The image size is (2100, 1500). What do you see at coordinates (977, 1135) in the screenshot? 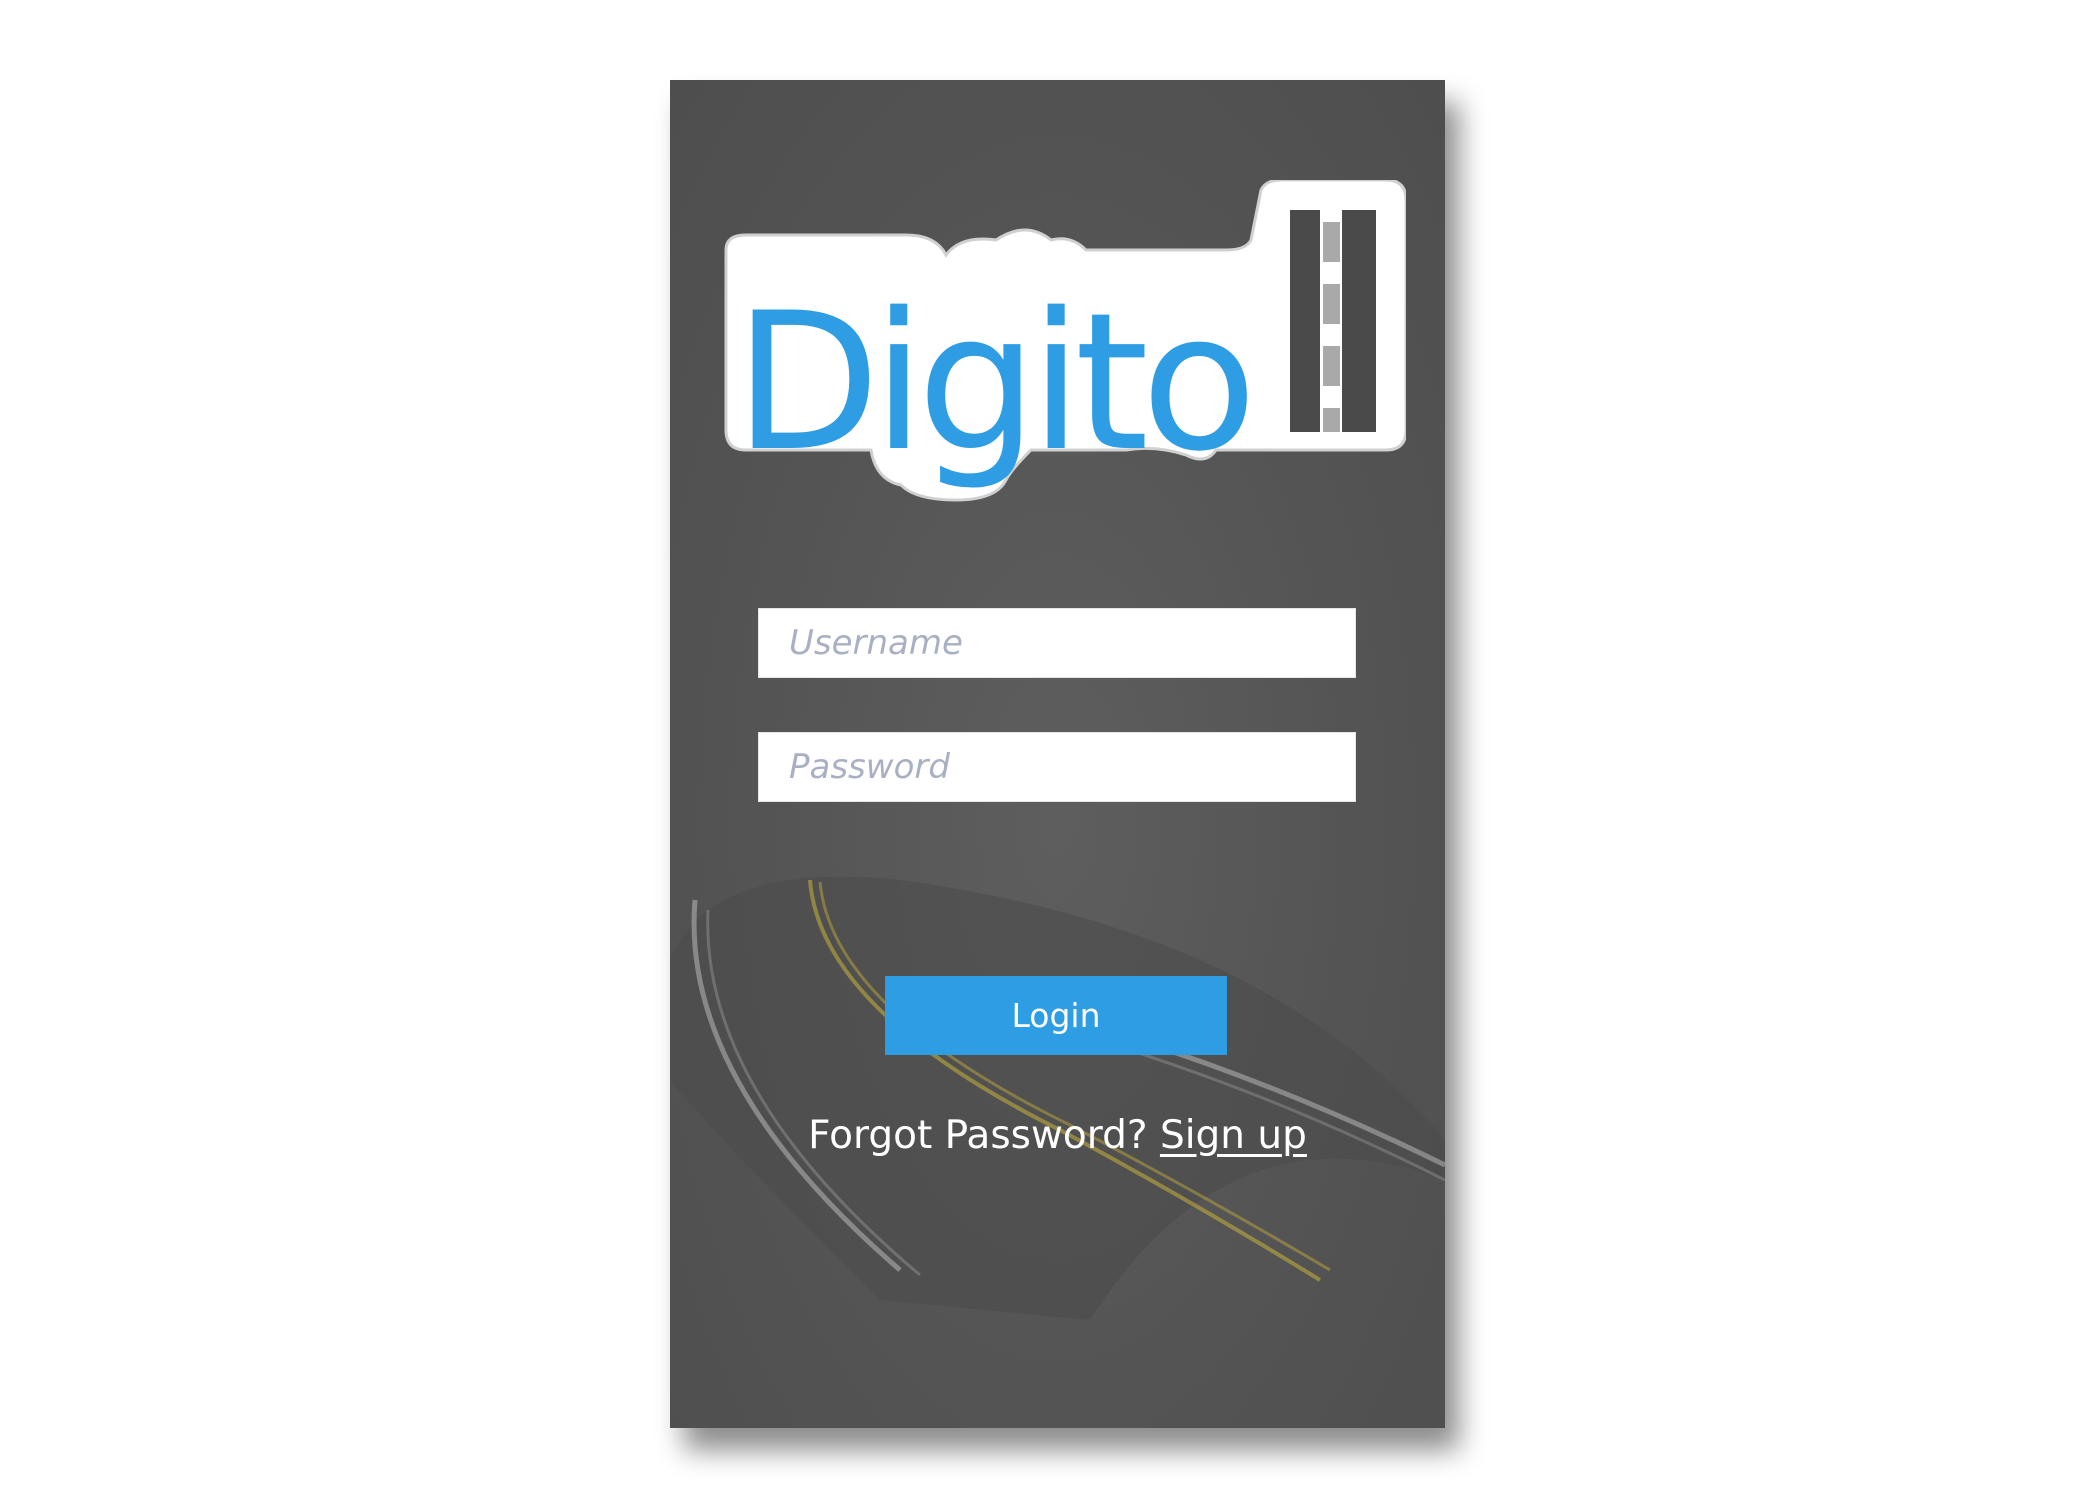
I see `forgot-password-link: Forgot Password?` at bounding box center [977, 1135].